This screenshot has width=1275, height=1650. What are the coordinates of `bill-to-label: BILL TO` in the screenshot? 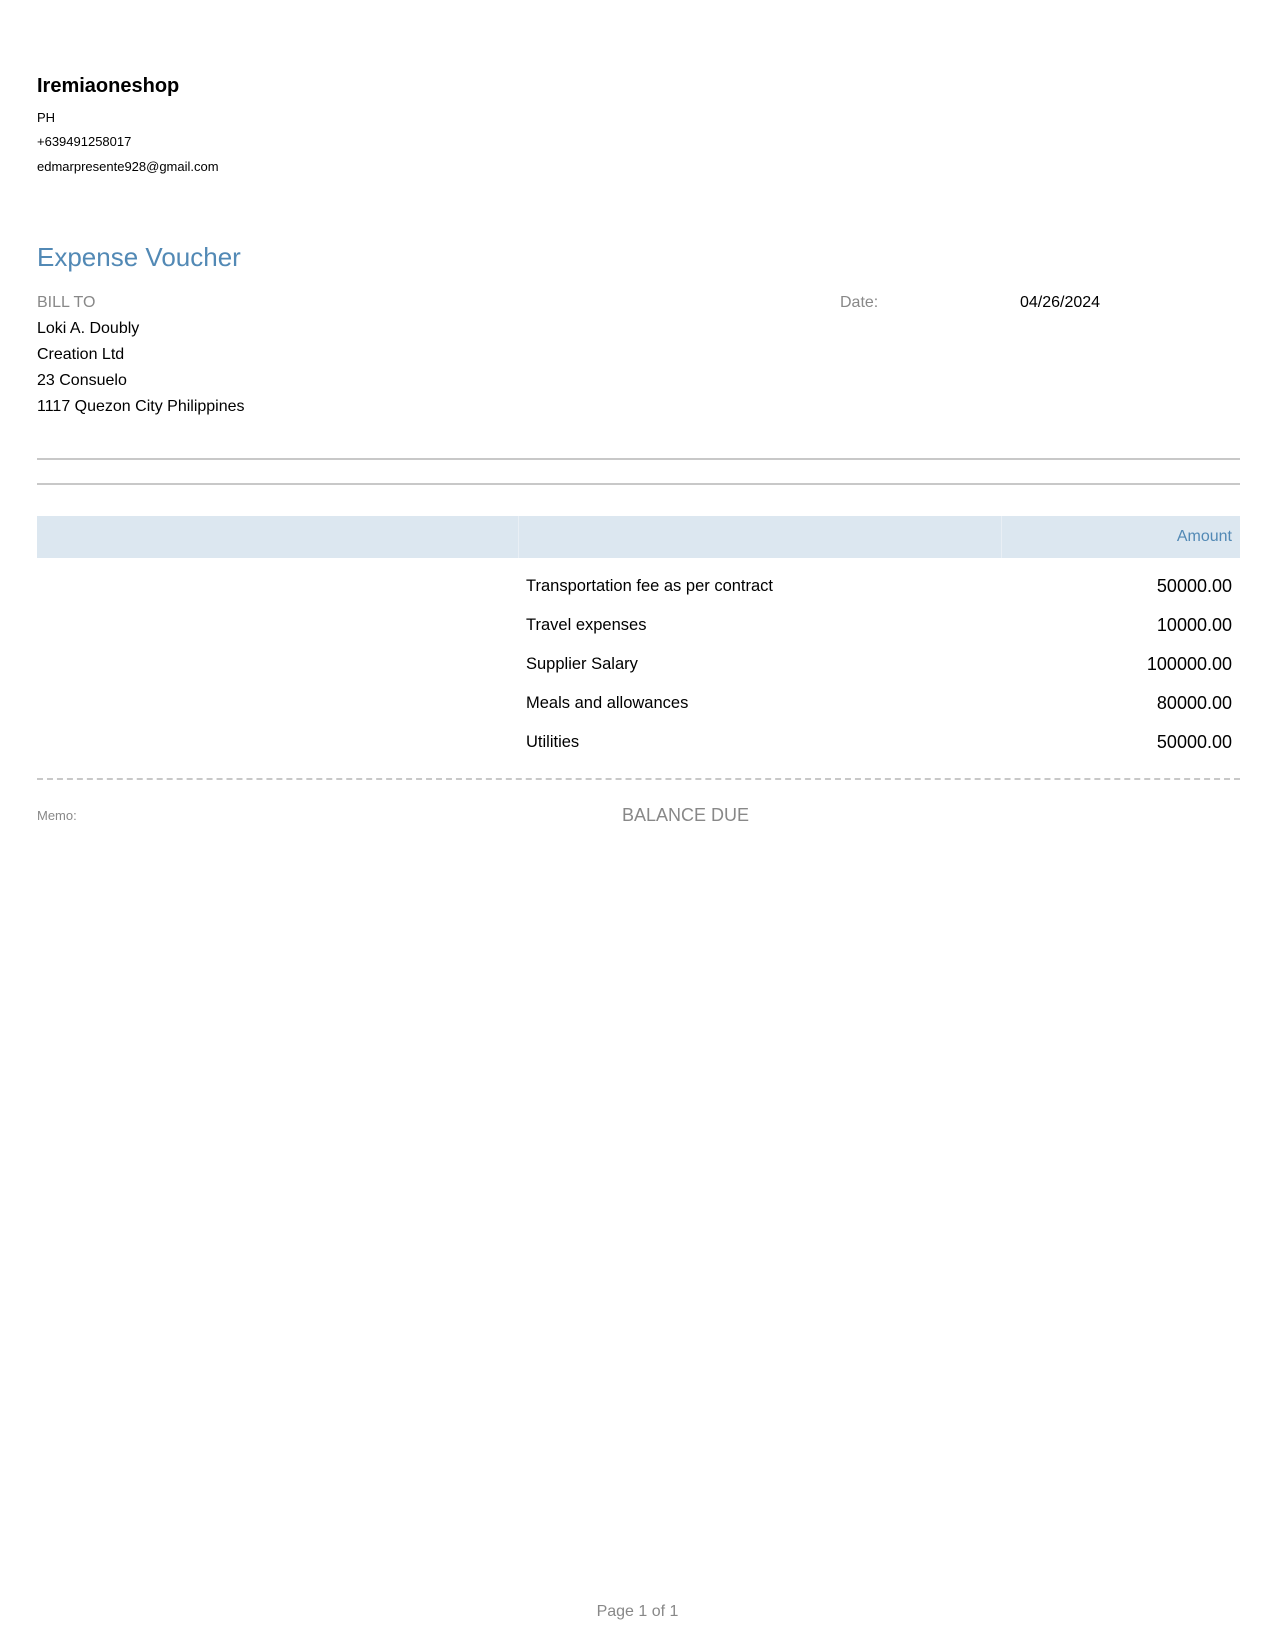 It's located at (66, 302).